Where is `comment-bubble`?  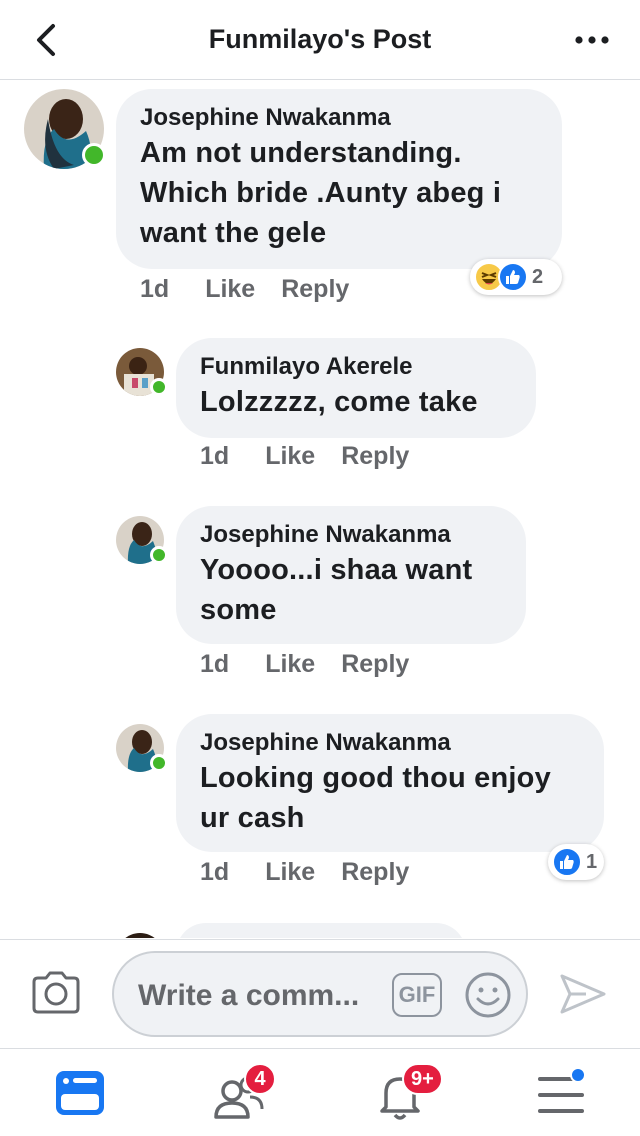
comment-bubble is located at coordinates (321, 930).